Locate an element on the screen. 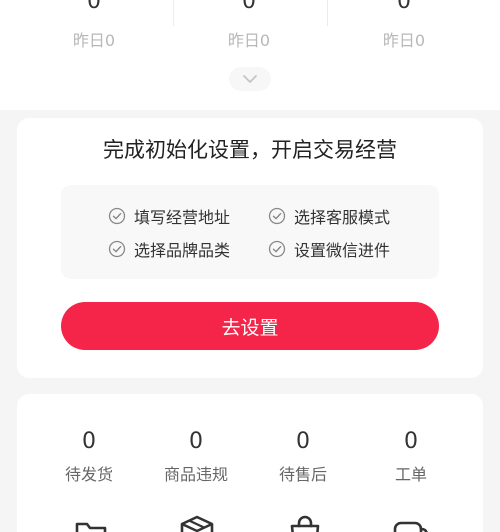 This screenshot has height=532, width=500. order-stat-label: 商品违规 is located at coordinates (195, 474).